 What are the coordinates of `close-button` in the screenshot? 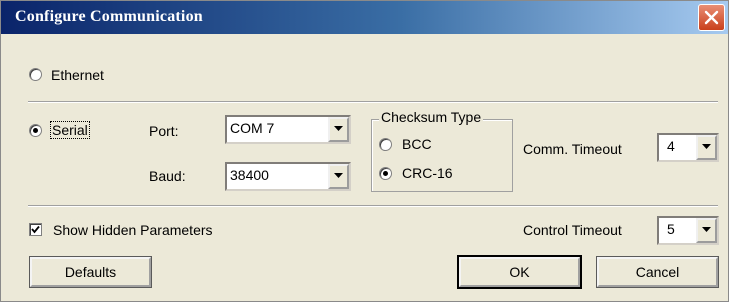 It's located at (711, 17).